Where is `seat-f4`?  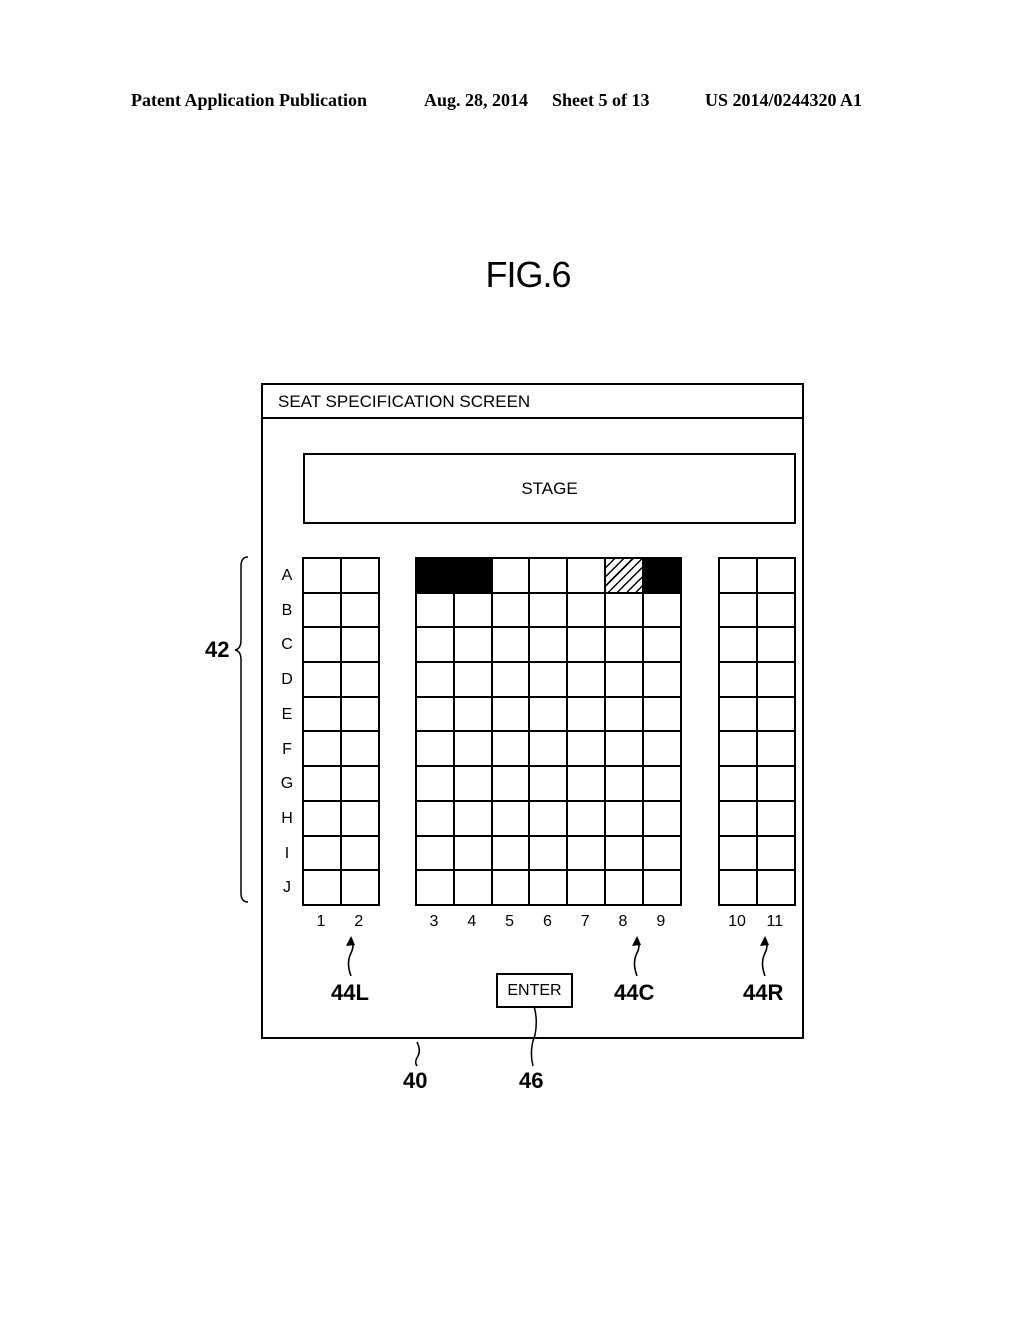 seat-f4 is located at coordinates (473, 750).